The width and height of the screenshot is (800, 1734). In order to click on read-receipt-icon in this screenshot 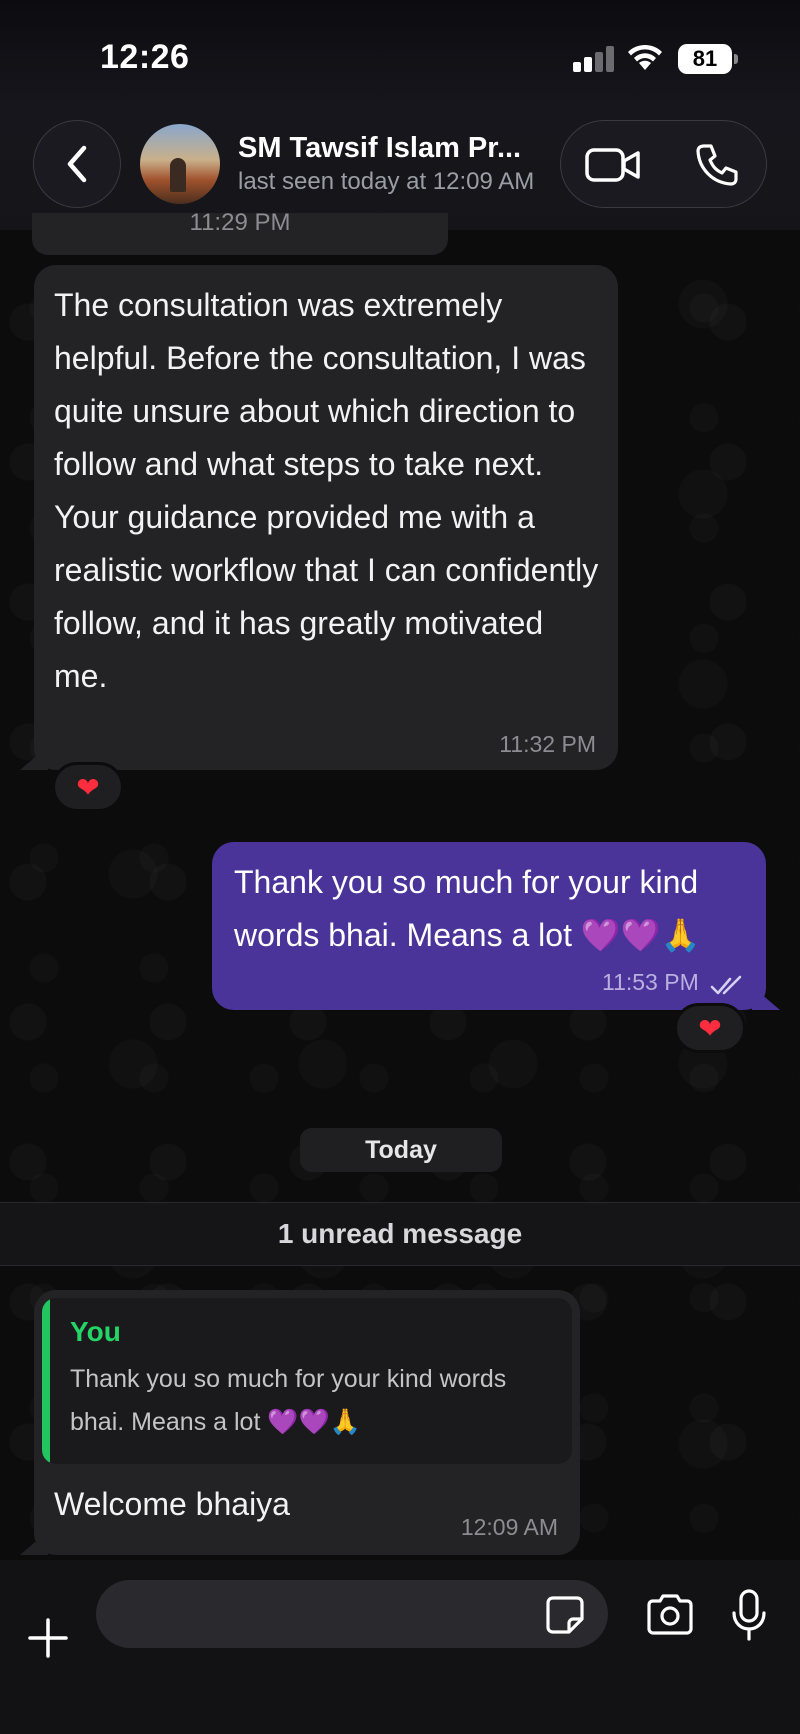, I will do `click(726, 985)`.